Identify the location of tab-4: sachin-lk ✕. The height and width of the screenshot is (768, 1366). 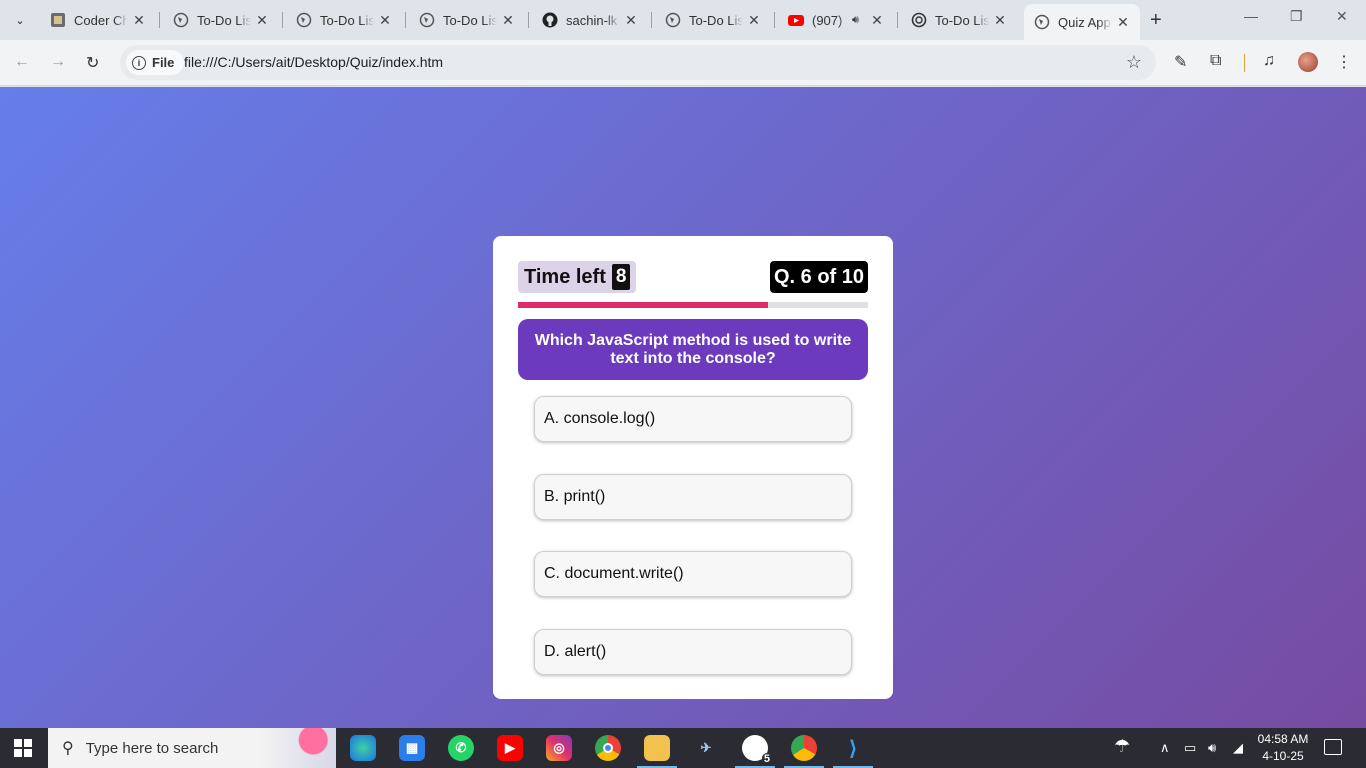
(590, 20).